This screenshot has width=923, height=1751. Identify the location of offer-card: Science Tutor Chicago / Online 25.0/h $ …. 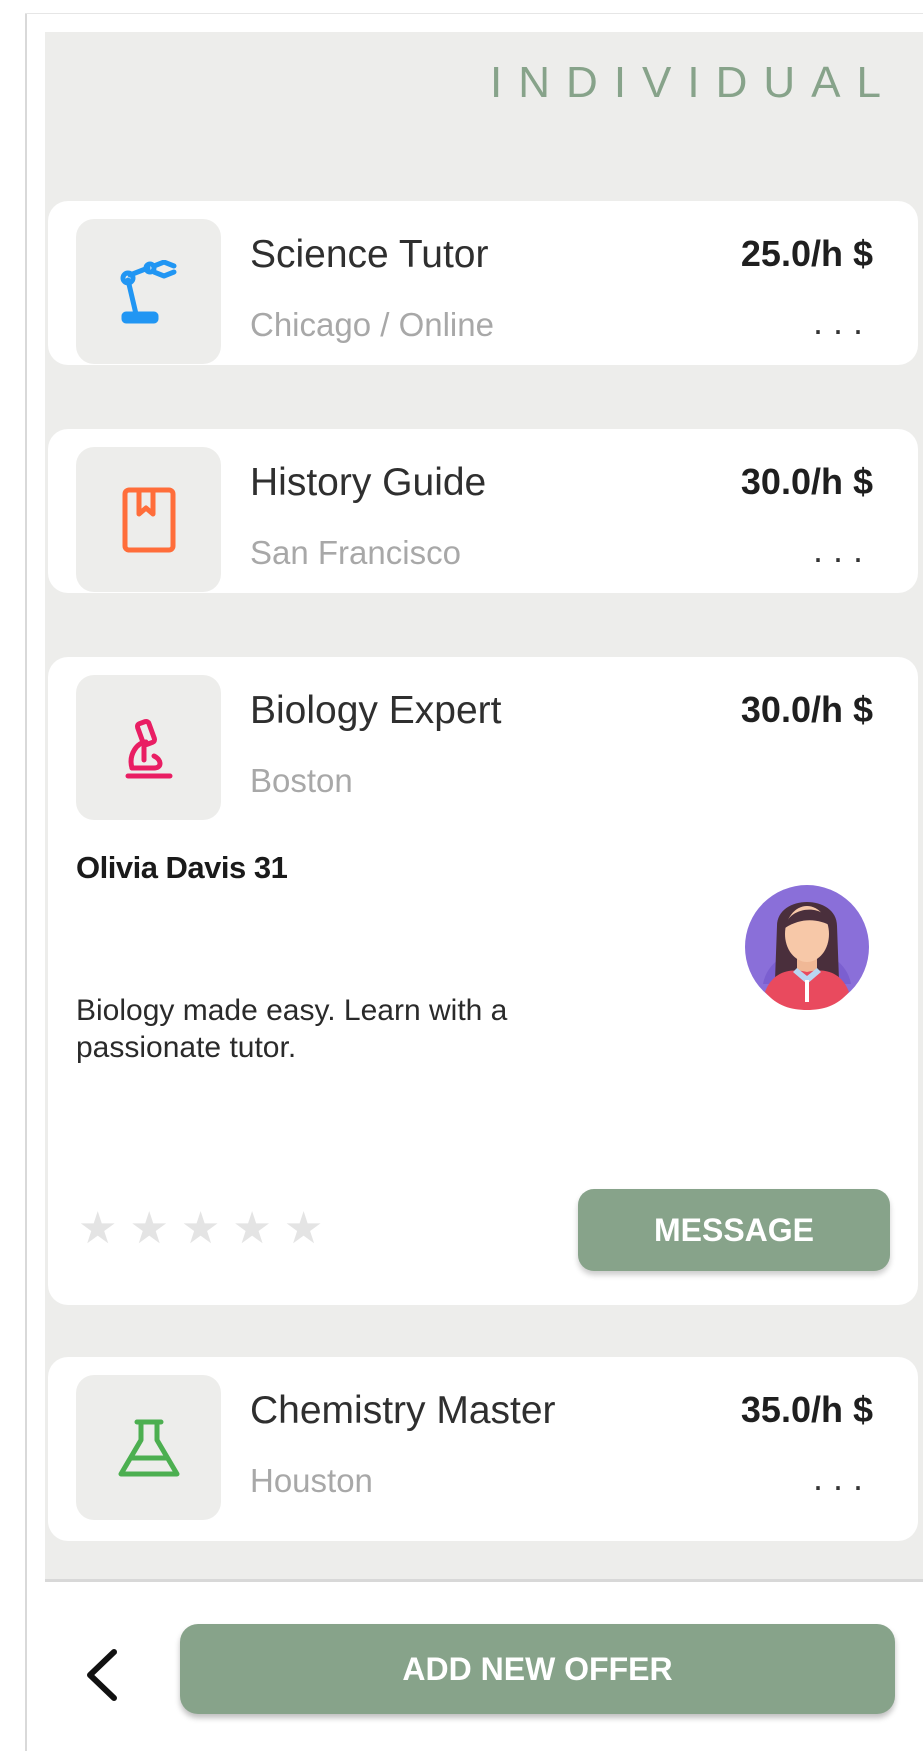
(483, 283).